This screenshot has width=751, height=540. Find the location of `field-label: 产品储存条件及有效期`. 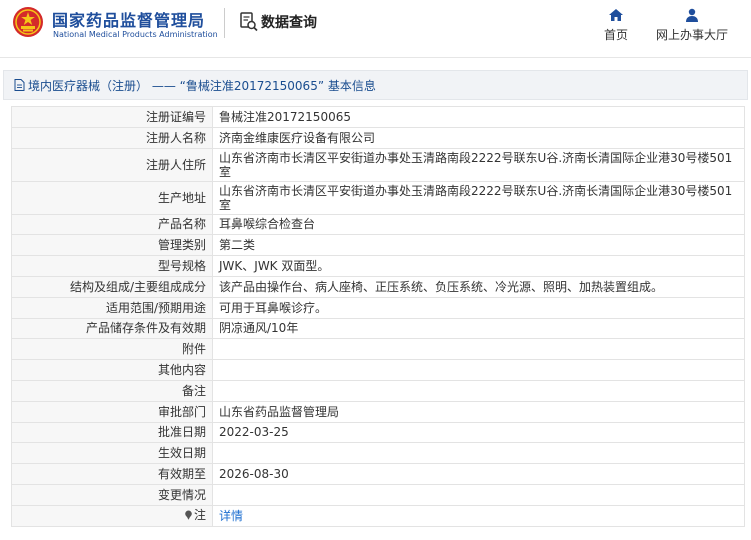

field-label: 产品储存条件及有效期 is located at coordinates (112, 328).